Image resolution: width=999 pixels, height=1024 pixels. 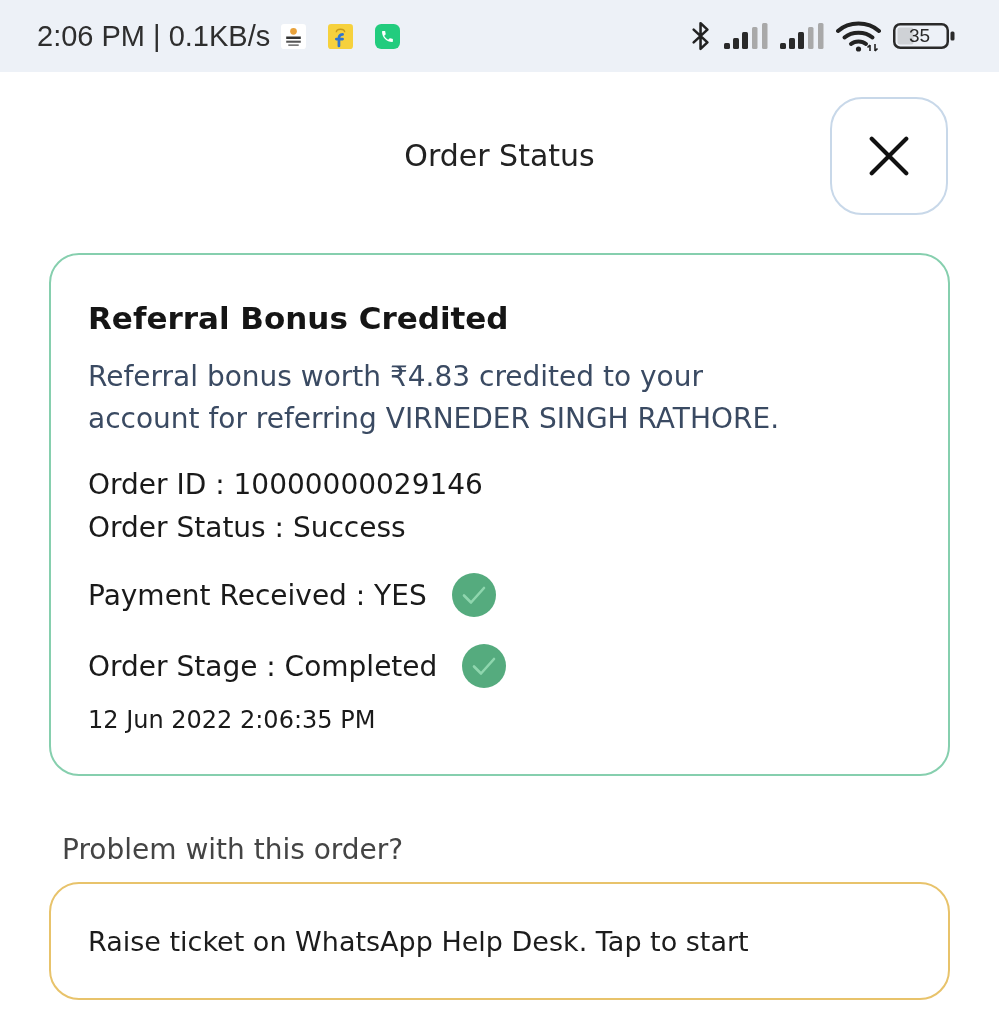 I want to click on page-title: Order Status, so click(x=499, y=156).